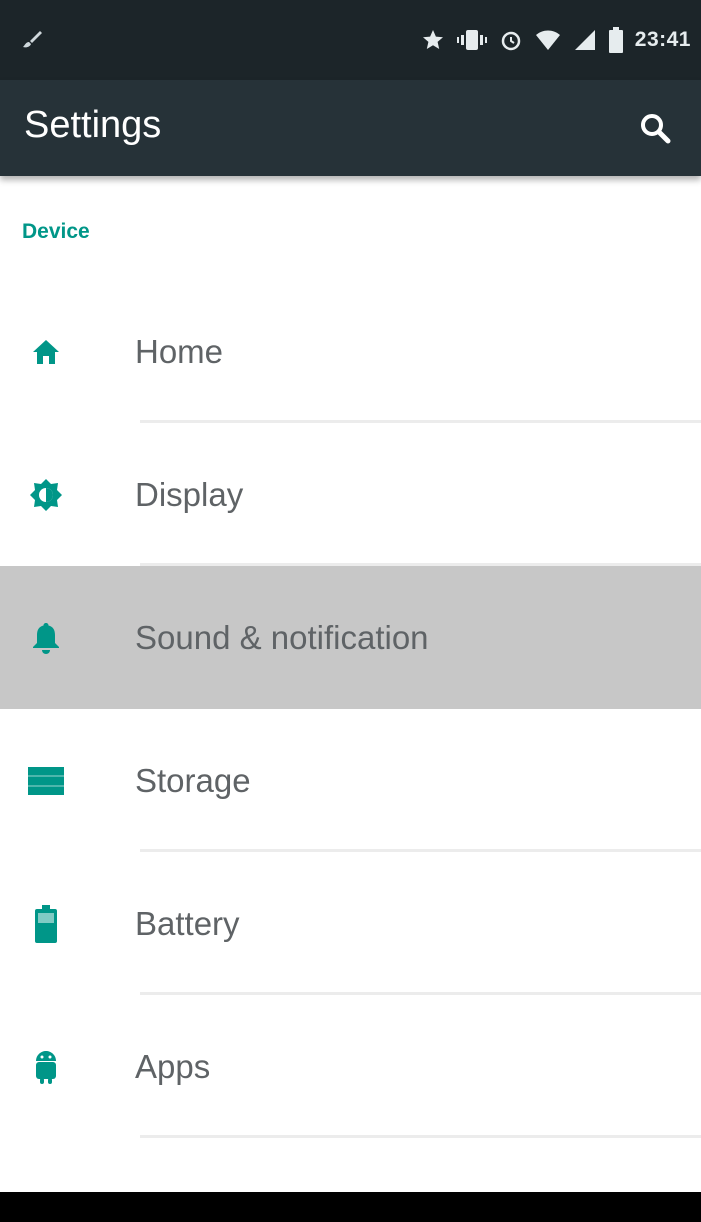 This screenshot has width=701, height=1222. I want to click on toolbar: Settings, so click(350, 128).